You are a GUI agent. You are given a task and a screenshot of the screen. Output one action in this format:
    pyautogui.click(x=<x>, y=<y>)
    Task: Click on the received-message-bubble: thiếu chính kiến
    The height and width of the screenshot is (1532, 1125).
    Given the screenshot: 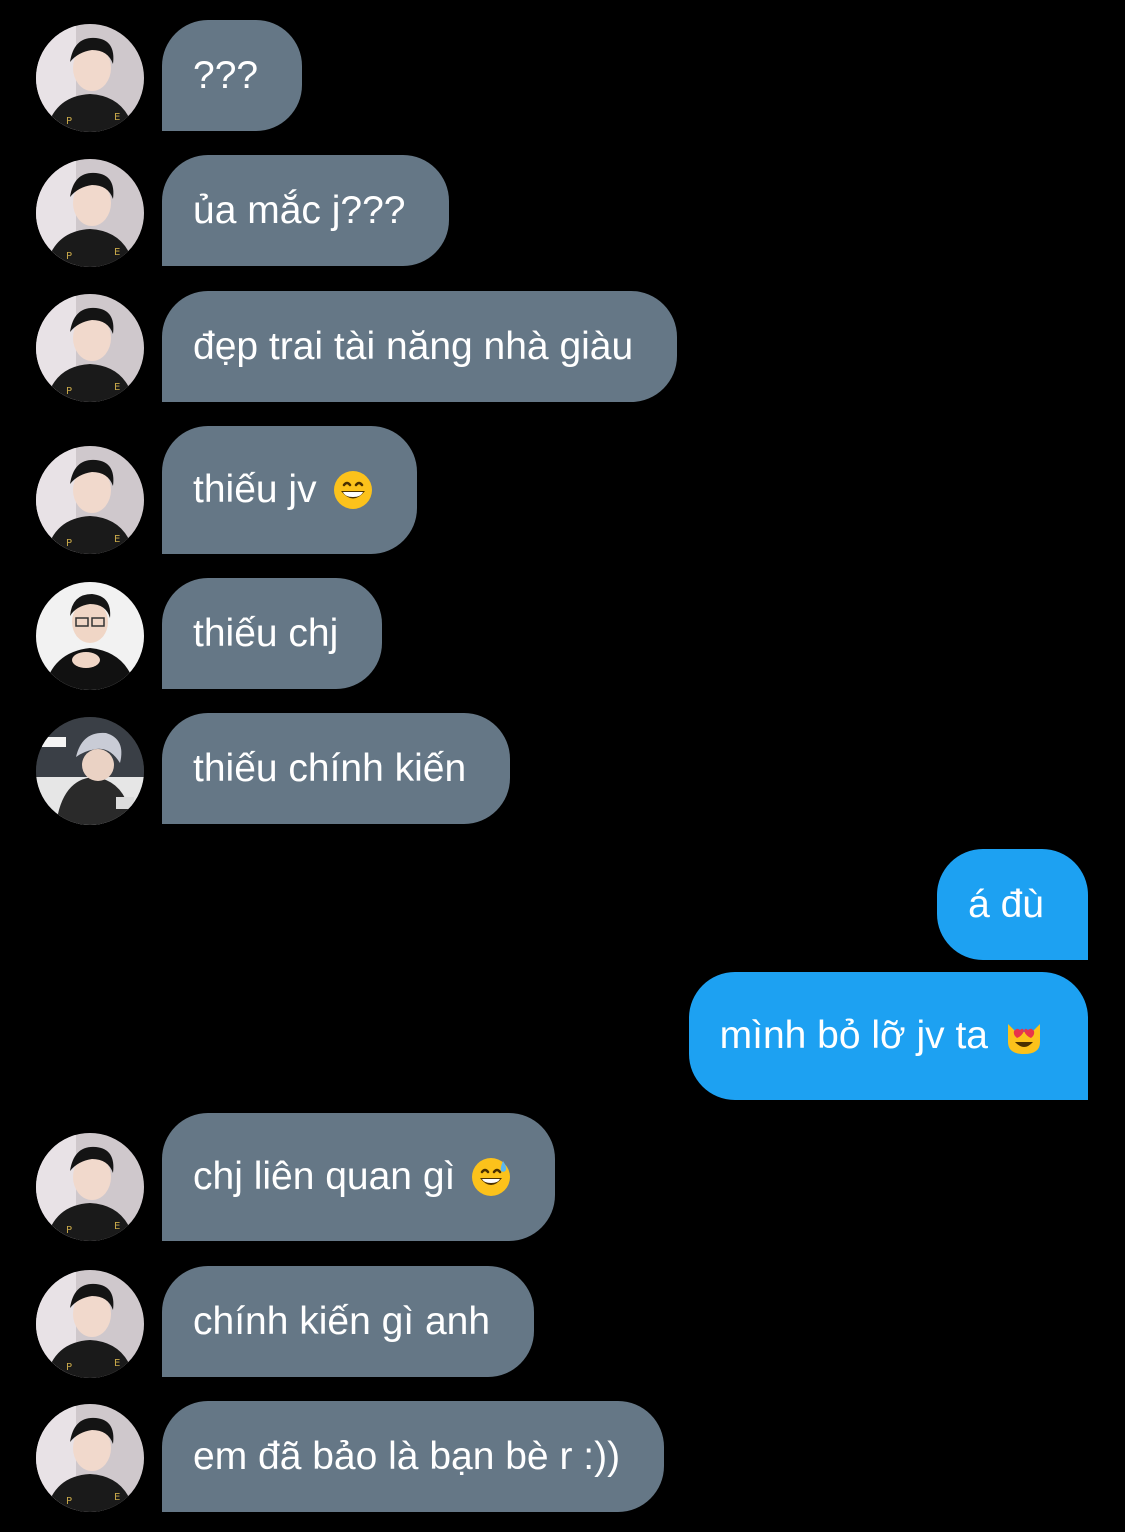 What is the action you would take?
    pyautogui.click(x=336, y=768)
    